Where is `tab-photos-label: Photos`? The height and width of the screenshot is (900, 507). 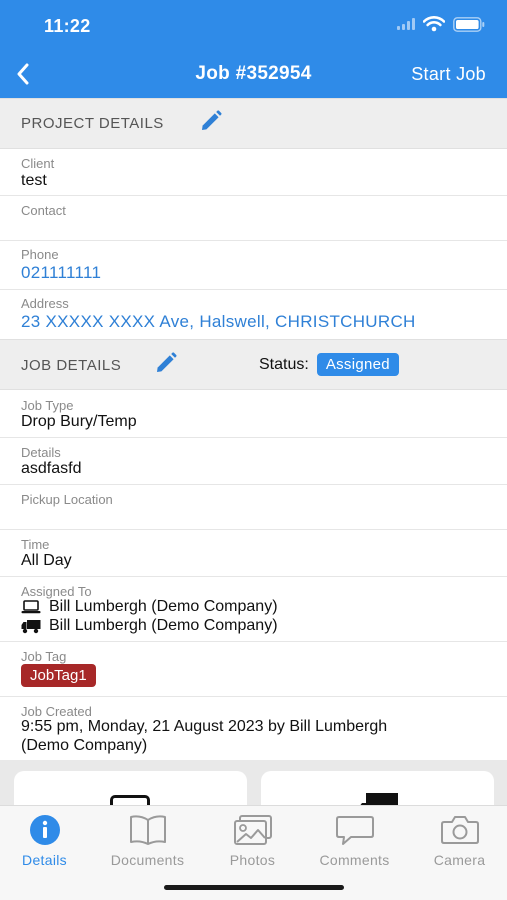 tab-photos-label: Photos is located at coordinates (252, 860).